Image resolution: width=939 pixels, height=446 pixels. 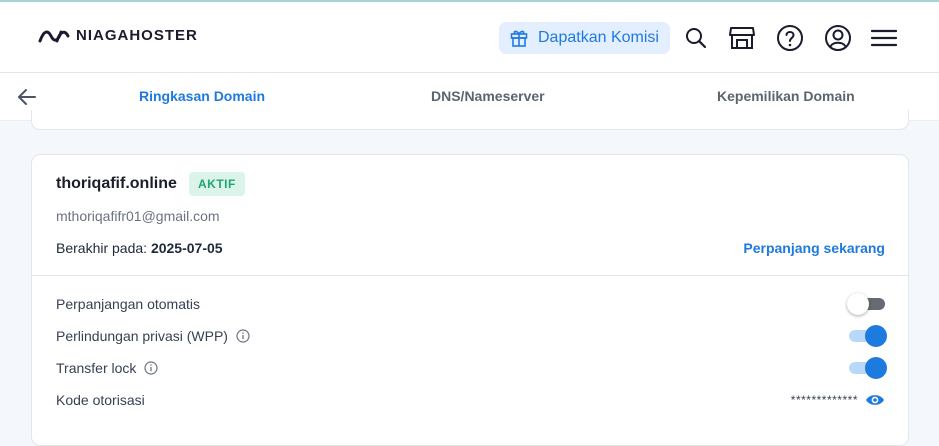 What do you see at coordinates (814, 248) in the screenshot?
I see `renew-now-link: Perpanjang sekarang` at bounding box center [814, 248].